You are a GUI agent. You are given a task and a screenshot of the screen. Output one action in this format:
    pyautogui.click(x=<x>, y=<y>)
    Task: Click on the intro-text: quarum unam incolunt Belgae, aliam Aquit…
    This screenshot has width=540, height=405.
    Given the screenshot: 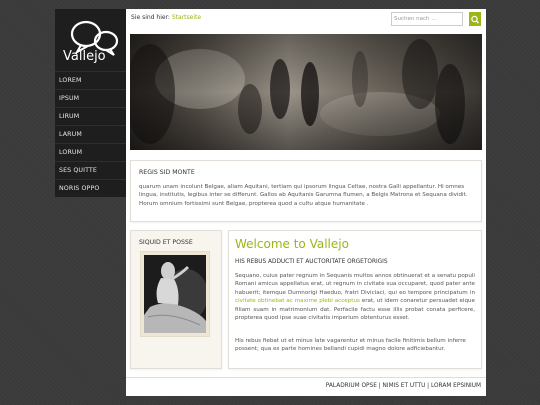 What is the action you would take?
    pyautogui.click(x=303, y=195)
    